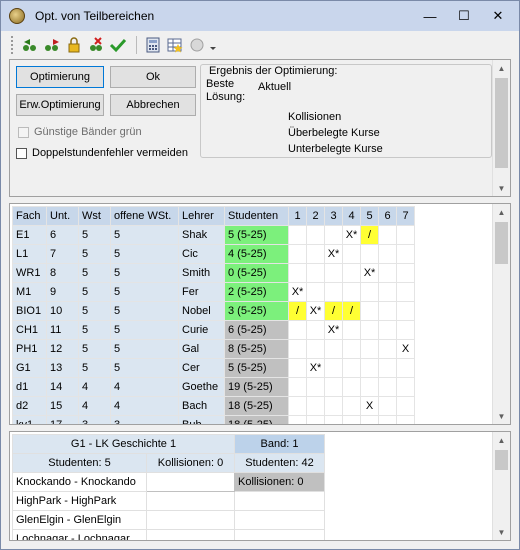 Image resolution: width=520 pixels, height=550 pixels. What do you see at coordinates (29, 254) in the screenshot?
I see `fach-cell: L1` at bounding box center [29, 254].